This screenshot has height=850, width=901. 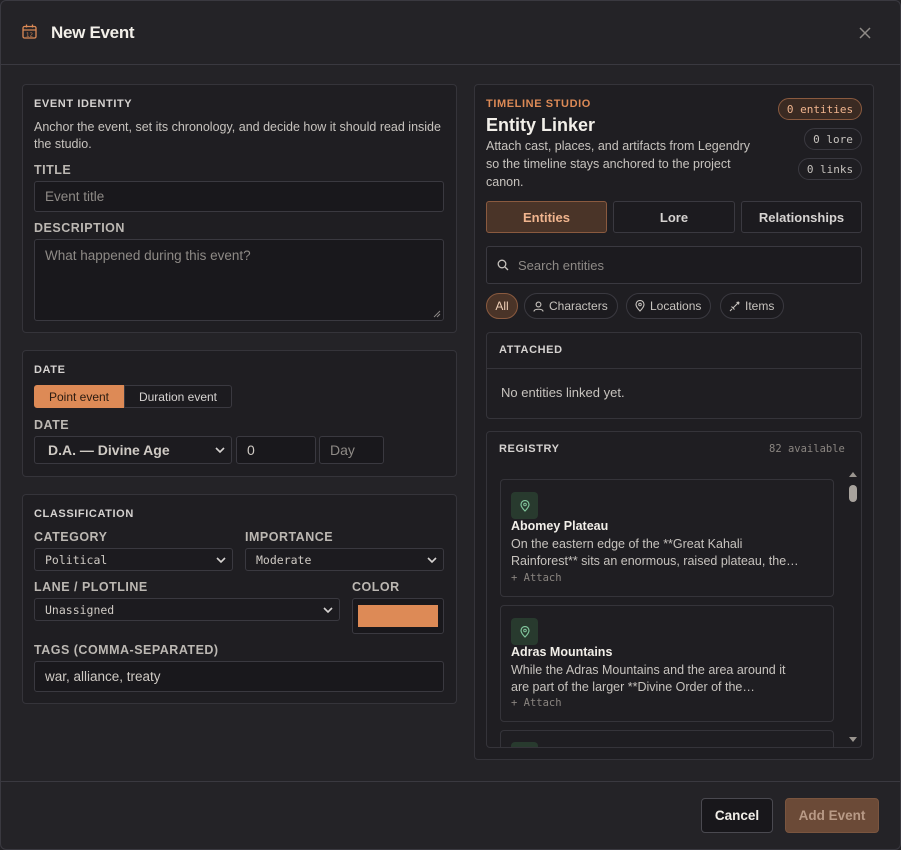 What do you see at coordinates (84, 514) in the screenshot?
I see `classification-heading: CLASSIFICATION` at bounding box center [84, 514].